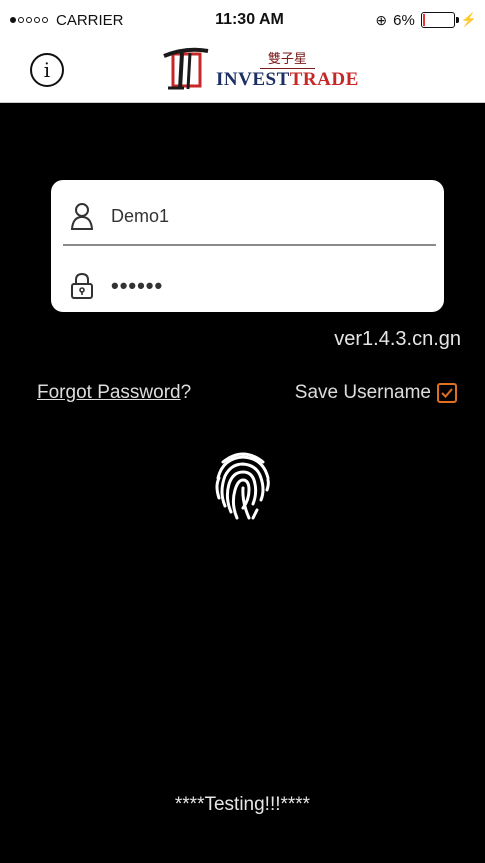  Describe the element at coordinates (287, 58) in the screenshot. I see `logo-chinese-text: 雙子星` at that location.